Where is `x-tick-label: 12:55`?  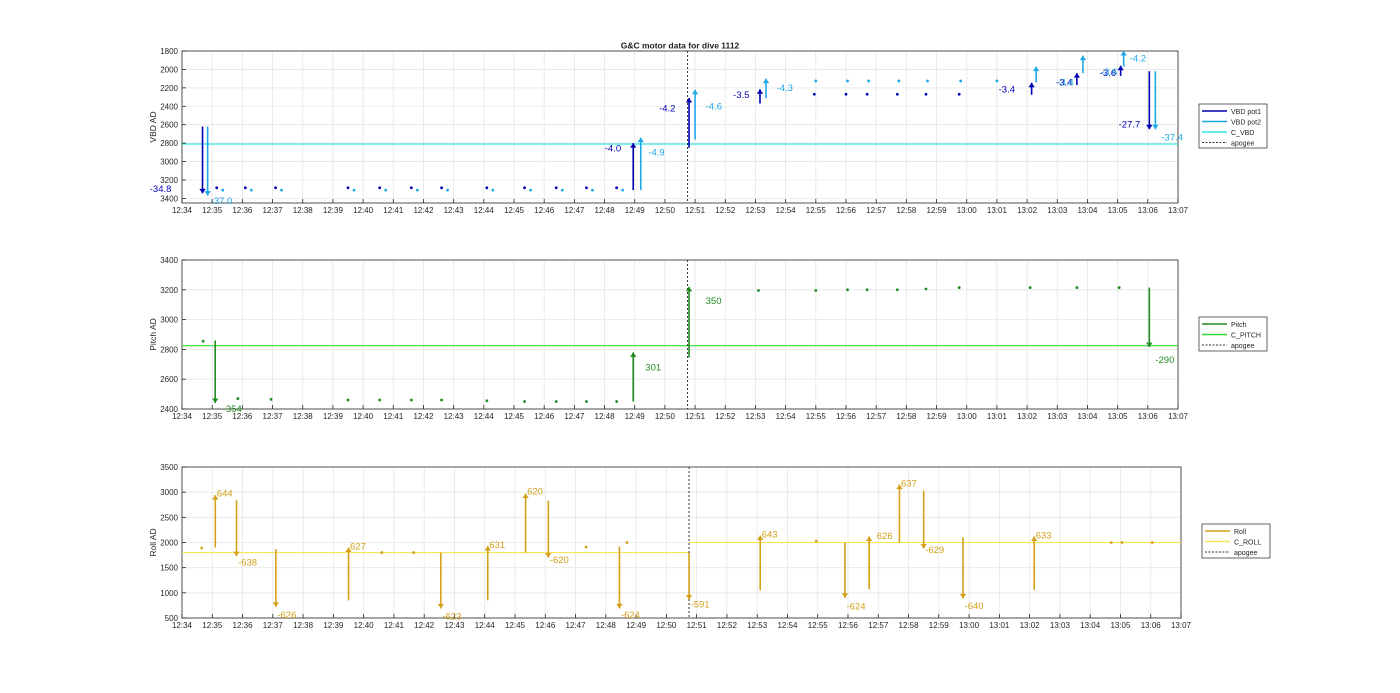 x-tick-label: 12:55 is located at coordinates (818, 625).